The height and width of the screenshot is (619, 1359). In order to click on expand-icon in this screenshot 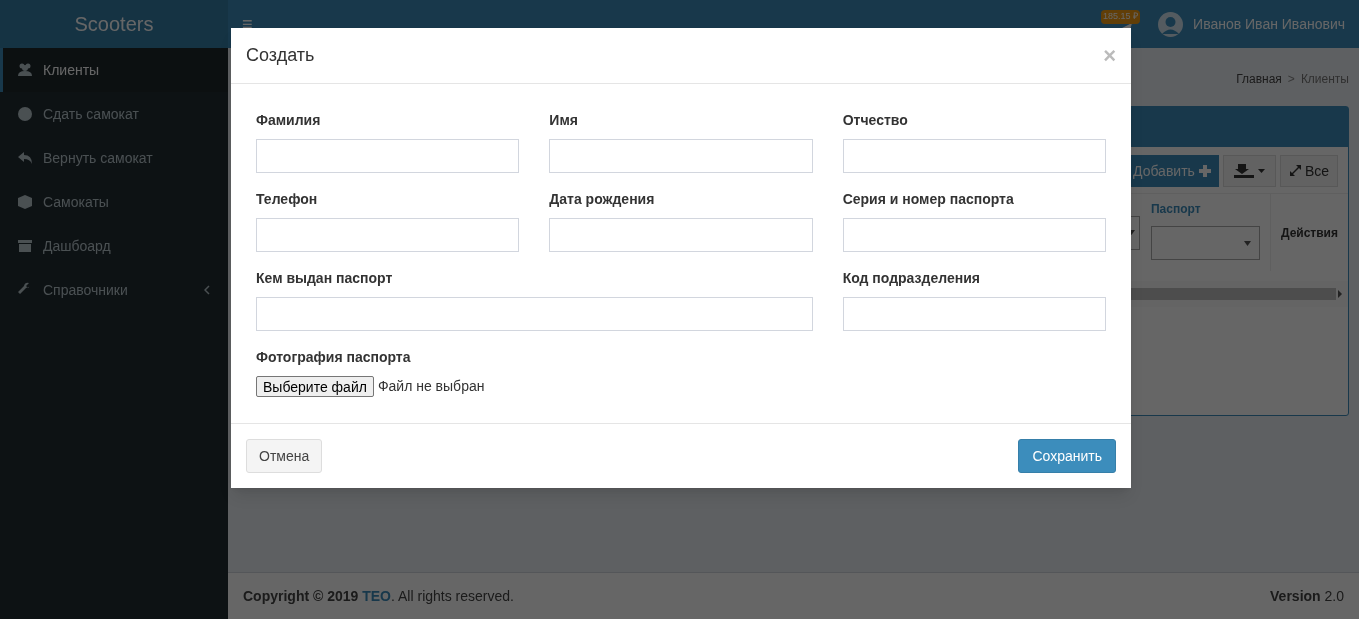, I will do `click(1294, 171)`.